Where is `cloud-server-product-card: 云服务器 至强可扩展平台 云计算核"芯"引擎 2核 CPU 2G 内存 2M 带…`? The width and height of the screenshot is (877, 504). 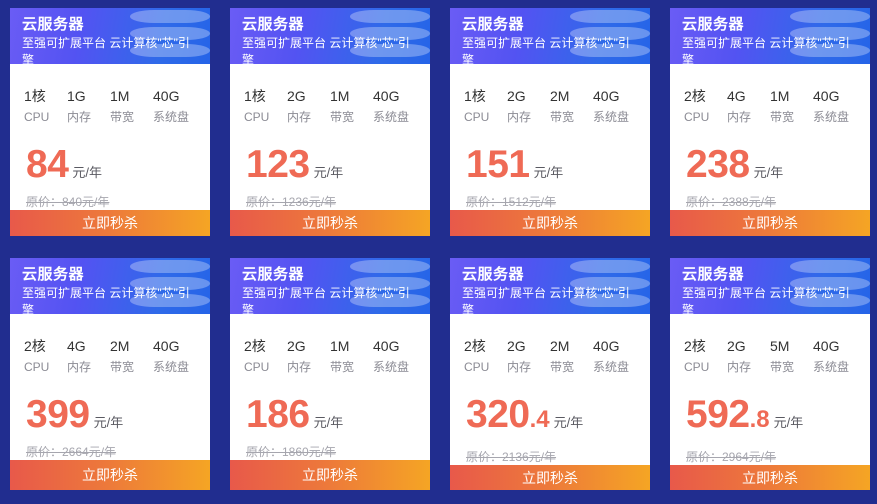 cloud-server-product-card: 云服务器 至强可扩展平台 云计算核"芯"引擎 2核 CPU 2G 内存 2M 带… is located at coordinates (550, 374).